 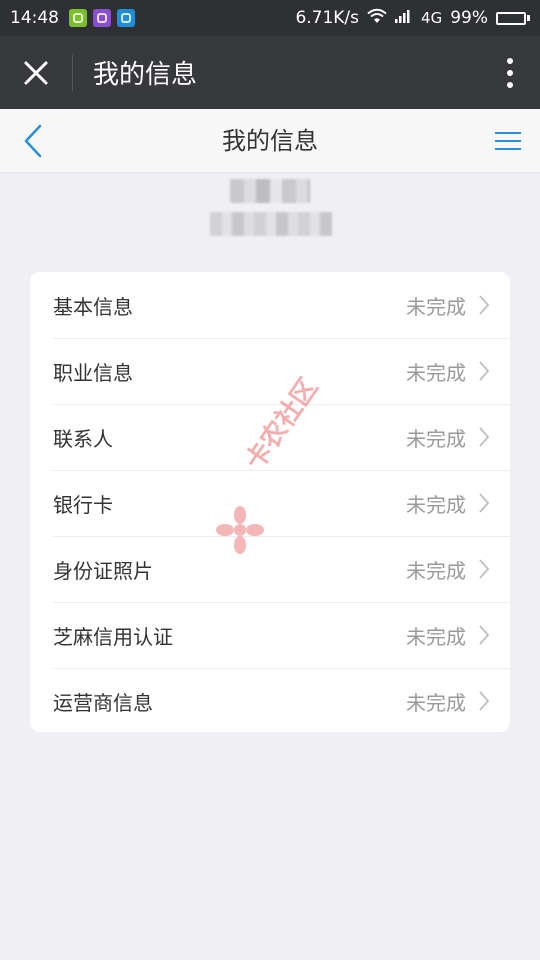 I want to click on status-time: 14:48, so click(x=34, y=18).